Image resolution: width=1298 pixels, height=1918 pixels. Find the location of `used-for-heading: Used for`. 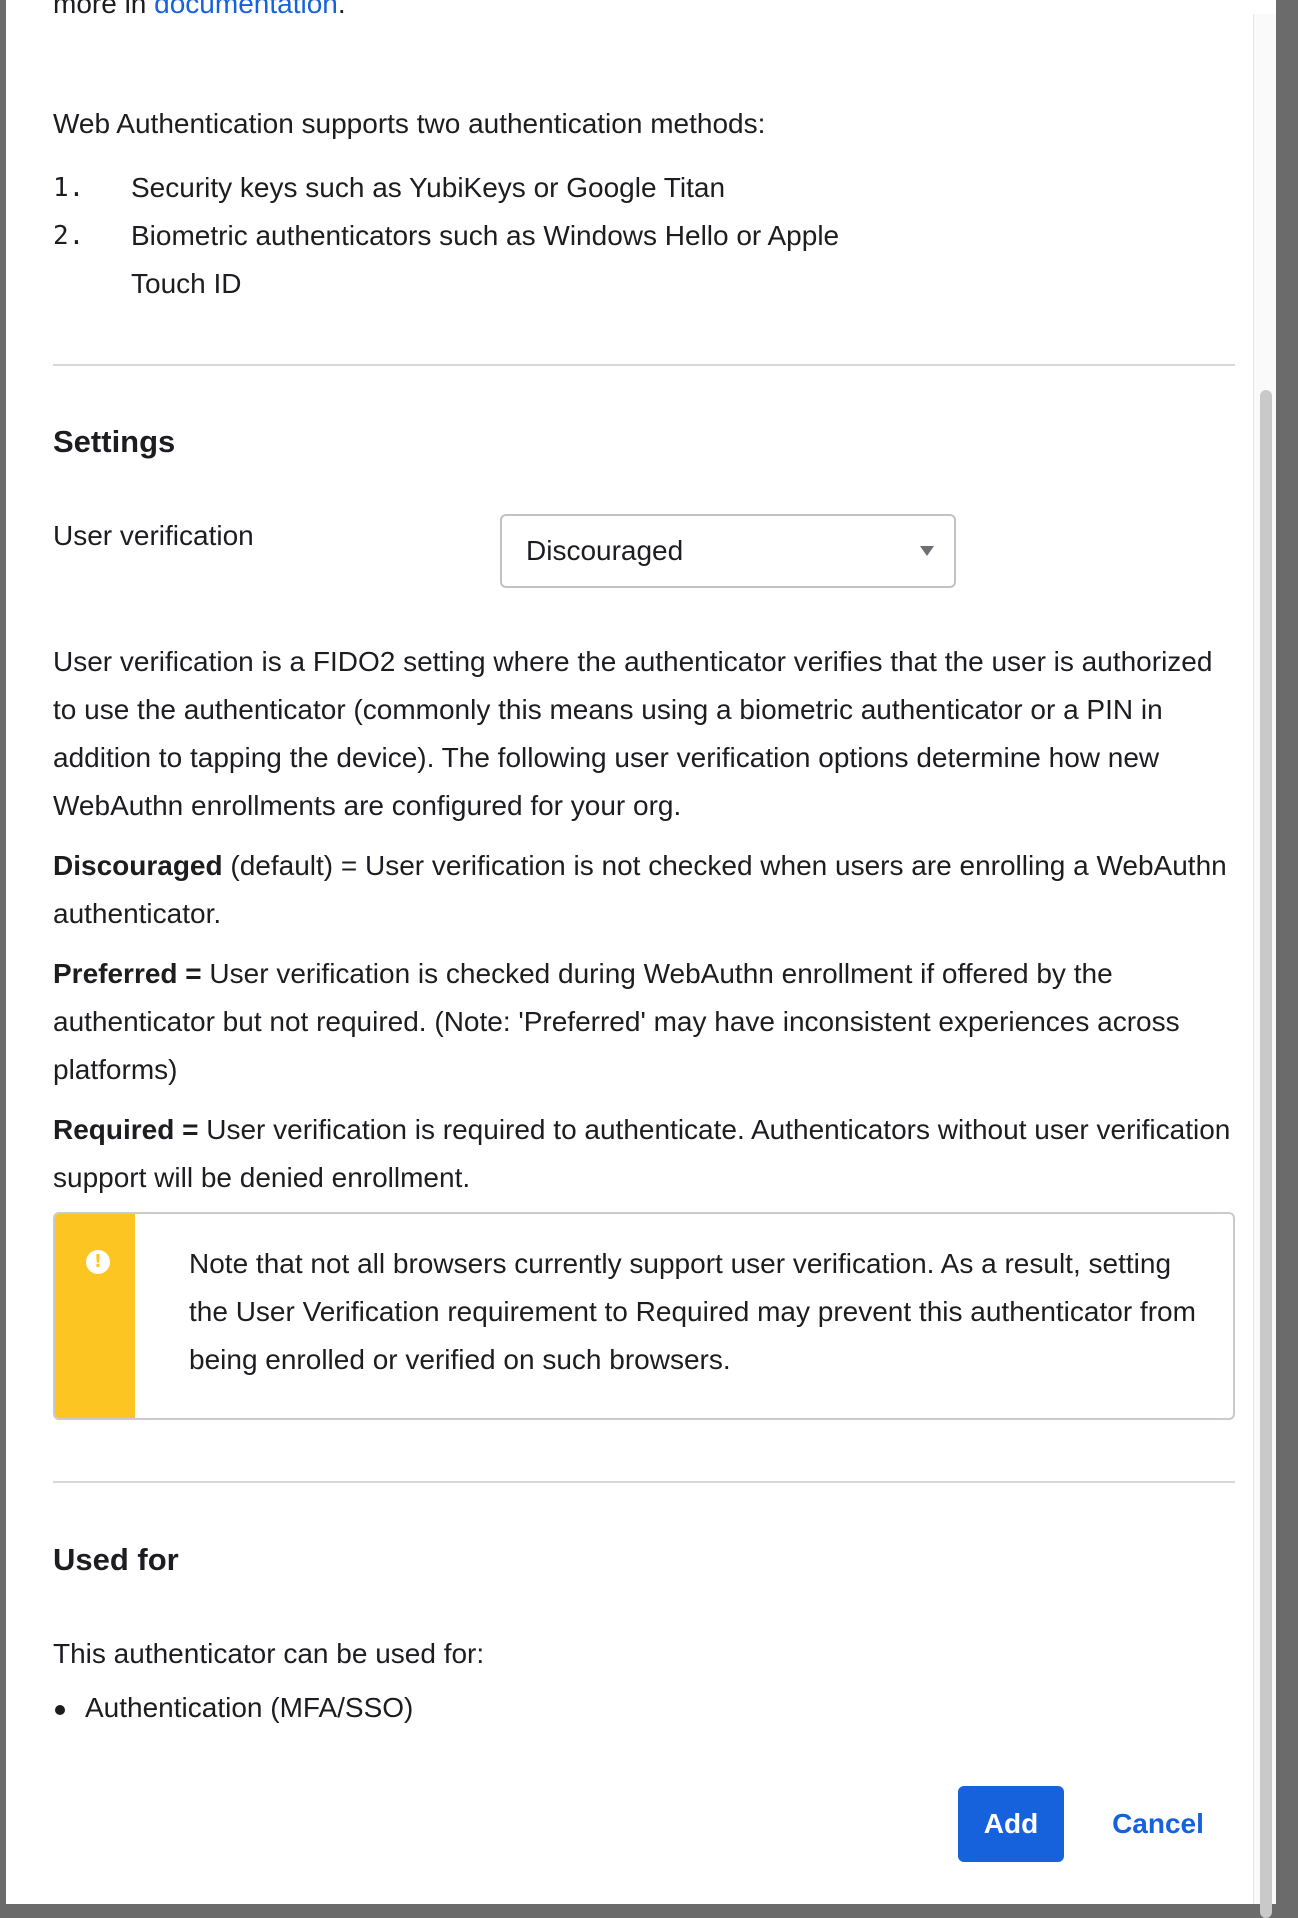

used-for-heading: Used for is located at coordinates (116, 1559).